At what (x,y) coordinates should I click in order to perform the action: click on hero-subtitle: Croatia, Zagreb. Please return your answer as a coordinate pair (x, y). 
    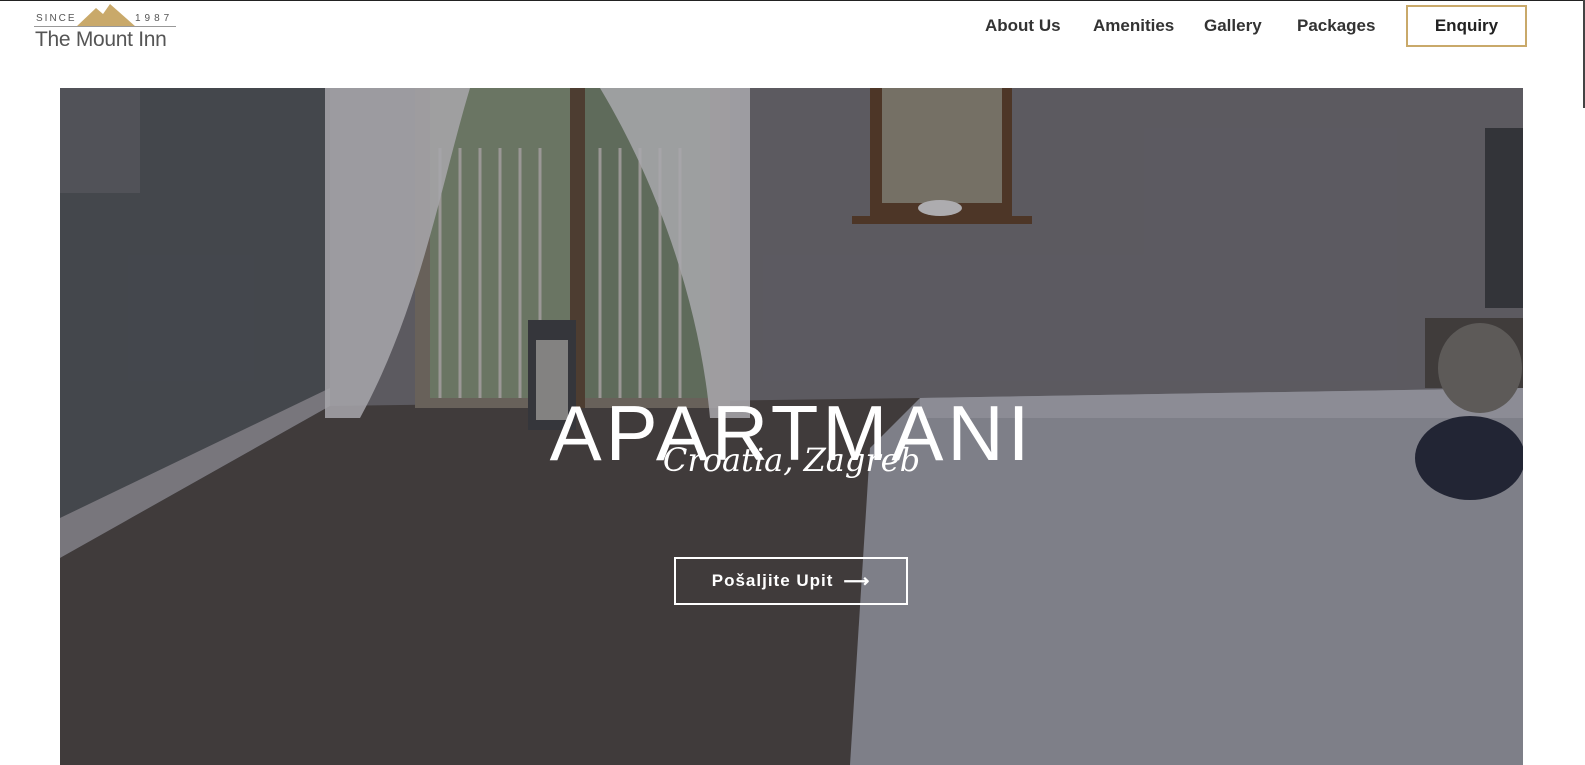
    Looking at the image, I should click on (791, 460).